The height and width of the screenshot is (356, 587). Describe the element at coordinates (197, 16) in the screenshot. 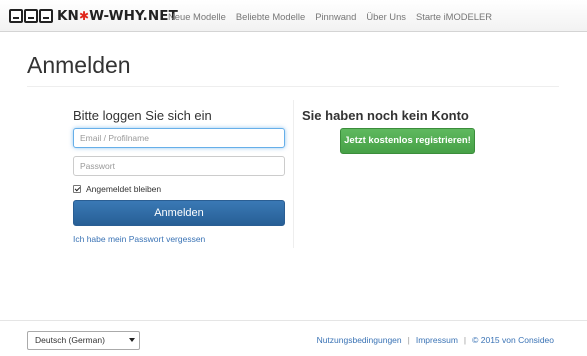

I see `nav-item-new-models: Neue Modelle` at that location.